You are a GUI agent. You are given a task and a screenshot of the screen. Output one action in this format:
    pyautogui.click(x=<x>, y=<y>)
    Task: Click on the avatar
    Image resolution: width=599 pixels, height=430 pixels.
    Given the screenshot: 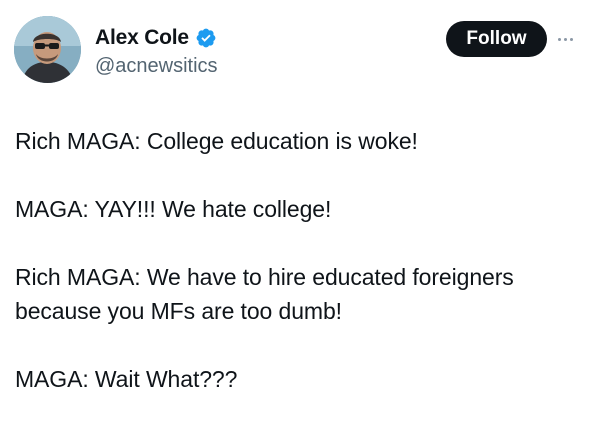 What is the action you would take?
    pyautogui.click(x=47, y=49)
    